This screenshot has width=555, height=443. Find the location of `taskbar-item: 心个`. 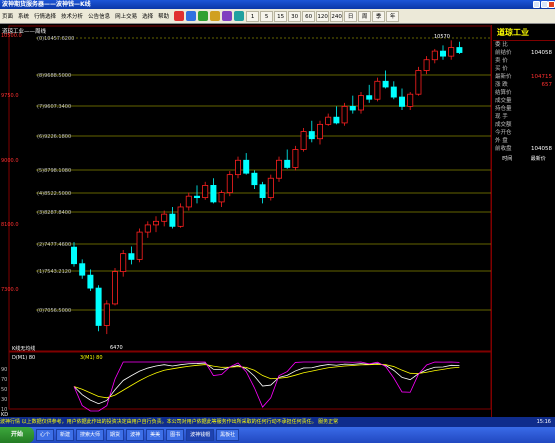

taskbar-item: 心个 is located at coordinates (45, 435).